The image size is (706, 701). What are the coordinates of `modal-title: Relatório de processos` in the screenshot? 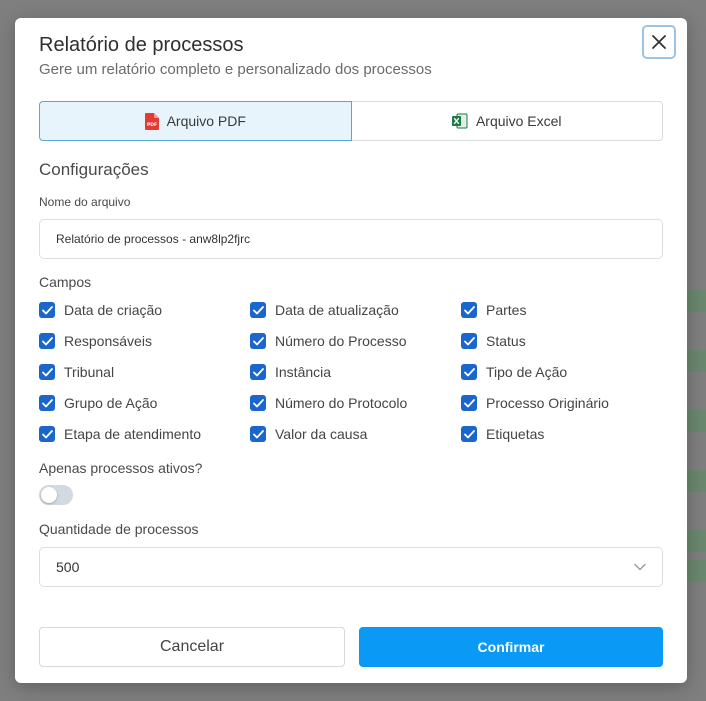 It's located at (141, 45).